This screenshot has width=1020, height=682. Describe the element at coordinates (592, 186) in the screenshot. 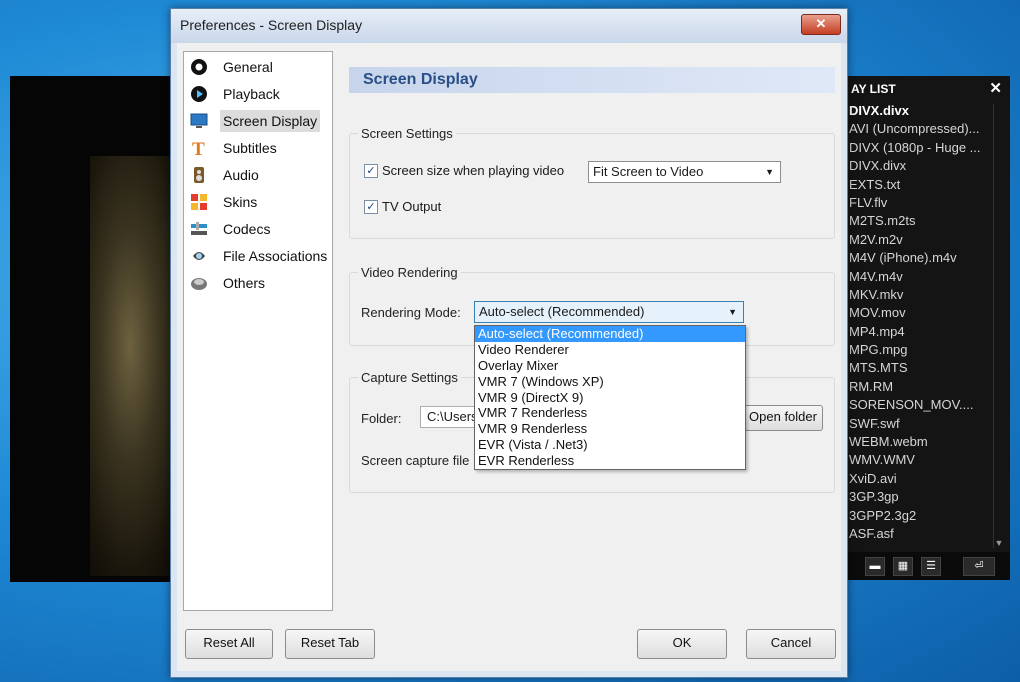

I see `screen-settings-group` at that location.